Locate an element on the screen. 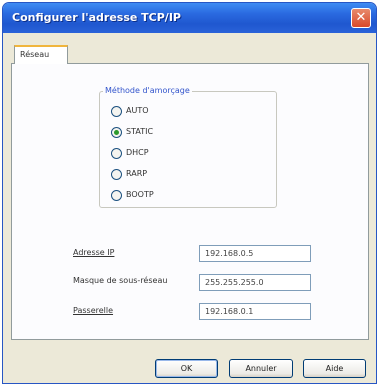 The image size is (381, 387). radio-dhcp is located at coordinates (116, 153).